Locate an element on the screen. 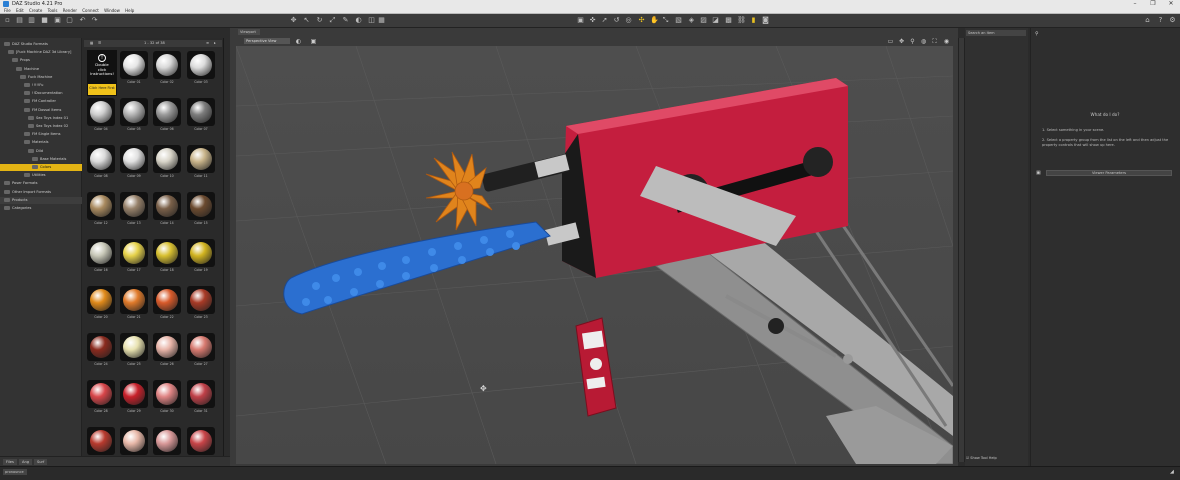  show-tool-help-checkbox: ☑ Show Tool Help is located at coordinates (996, 458).